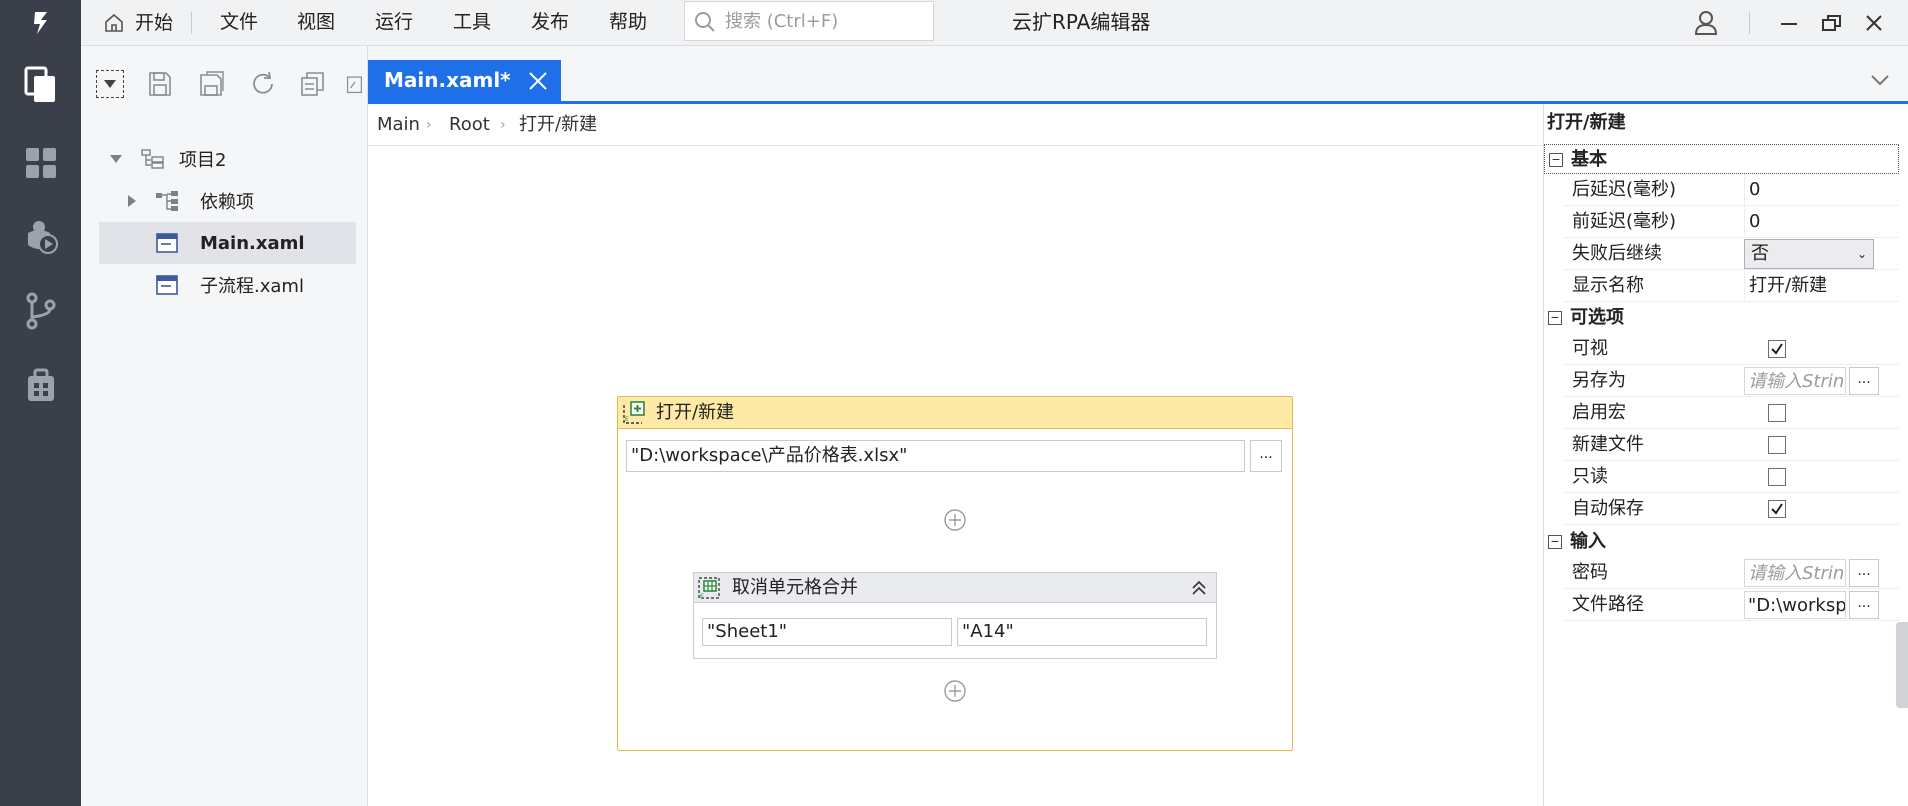 This screenshot has width=1908, height=806. Describe the element at coordinates (1832, 23) in the screenshot. I see `restore-icon` at that location.